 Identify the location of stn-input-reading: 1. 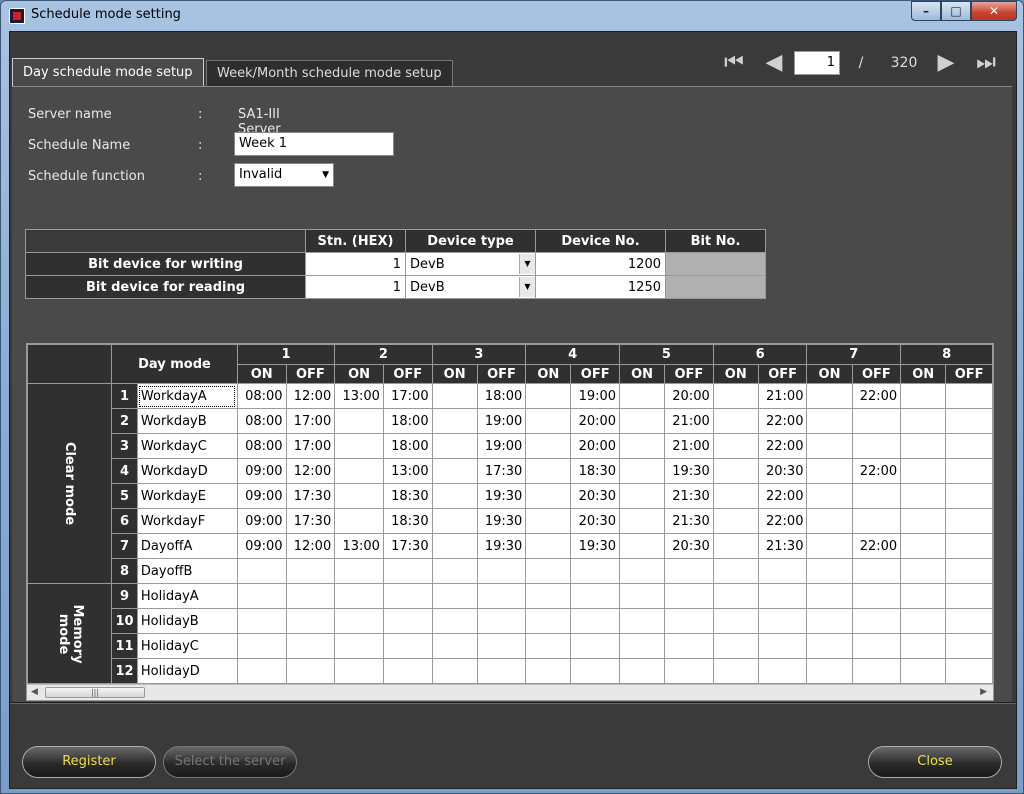
(355, 287).